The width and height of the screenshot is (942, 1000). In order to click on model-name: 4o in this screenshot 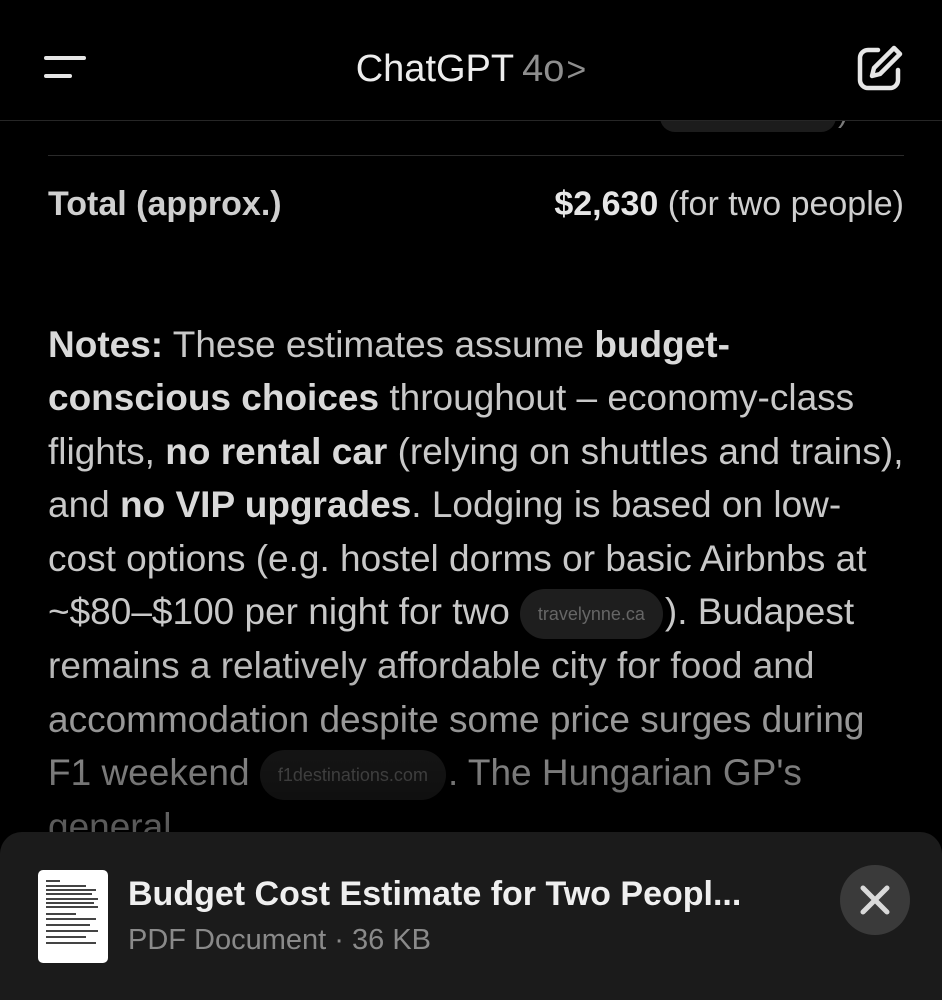, I will do `click(543, 69)`.